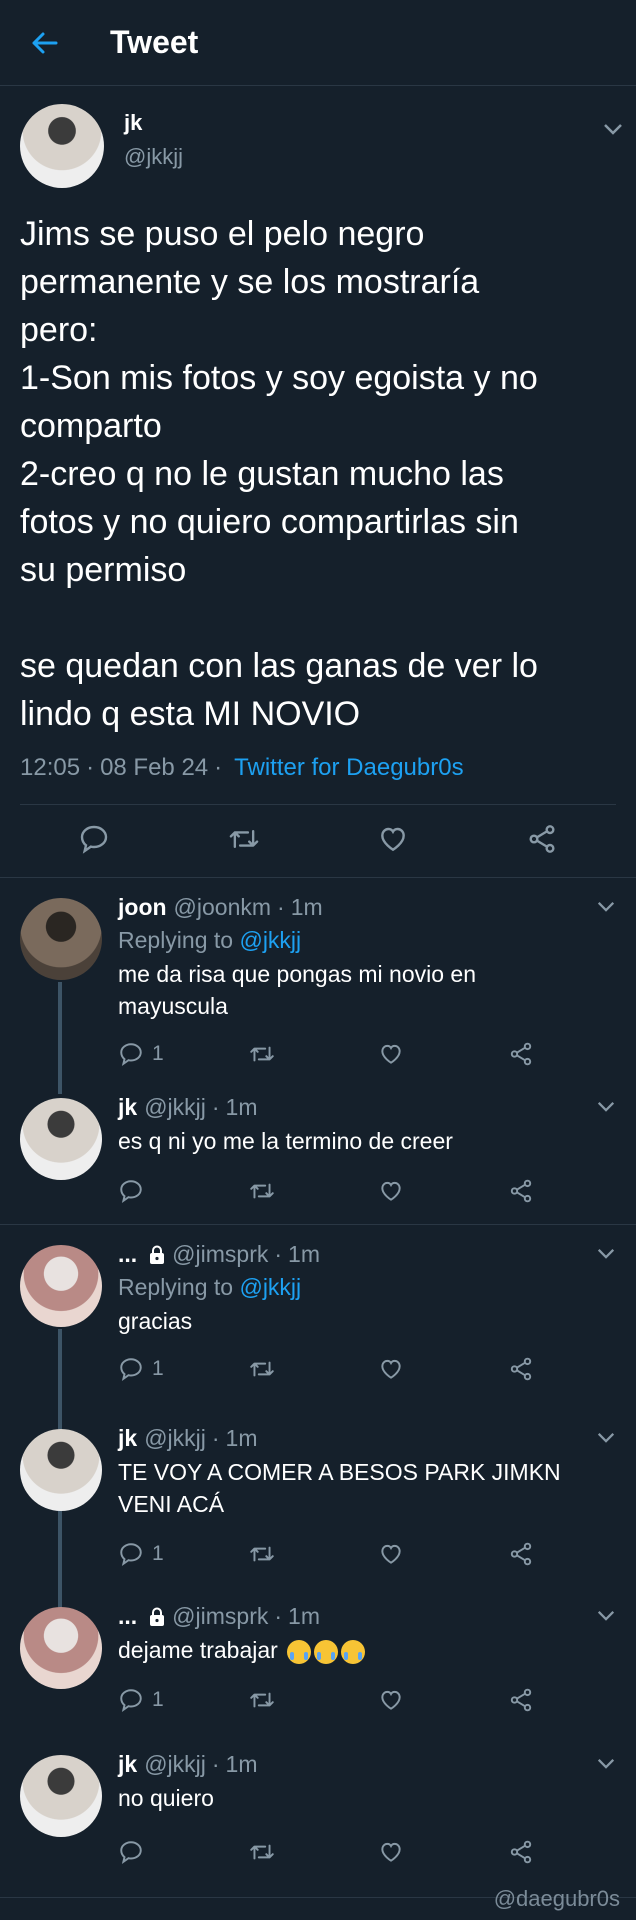 Image resolution: width=636 pixels, height=1920 pixels. Describe the element at coordinates (318, 840) in the screenshot. I see `tweet-actions` at that location.